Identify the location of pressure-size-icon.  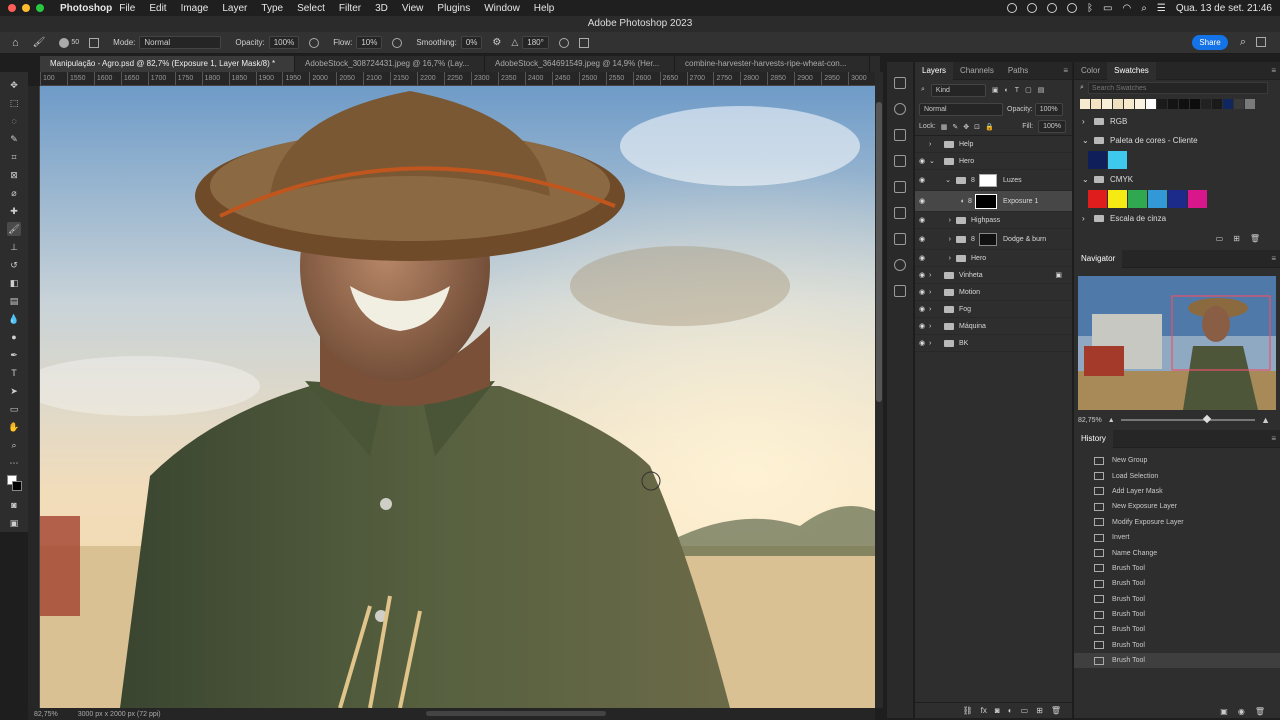
(563, 42).